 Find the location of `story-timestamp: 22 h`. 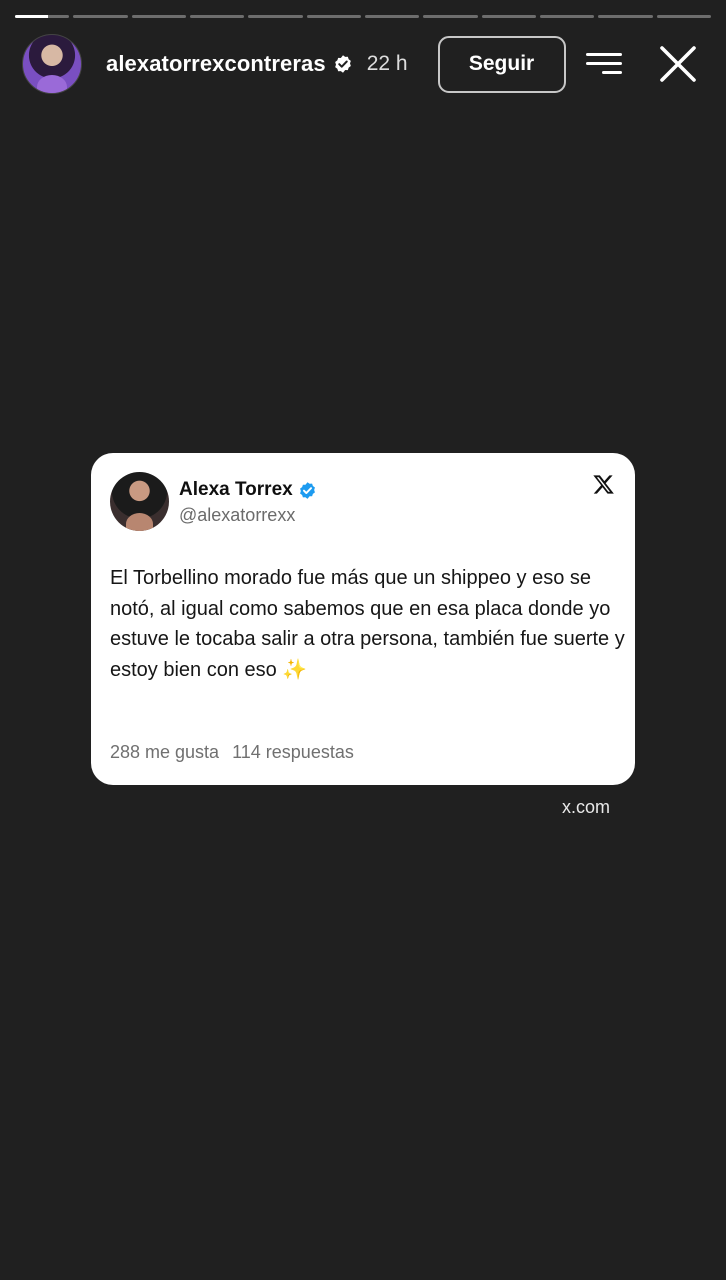

story-timestamp: 22 h is located at coordinates (387, 63).